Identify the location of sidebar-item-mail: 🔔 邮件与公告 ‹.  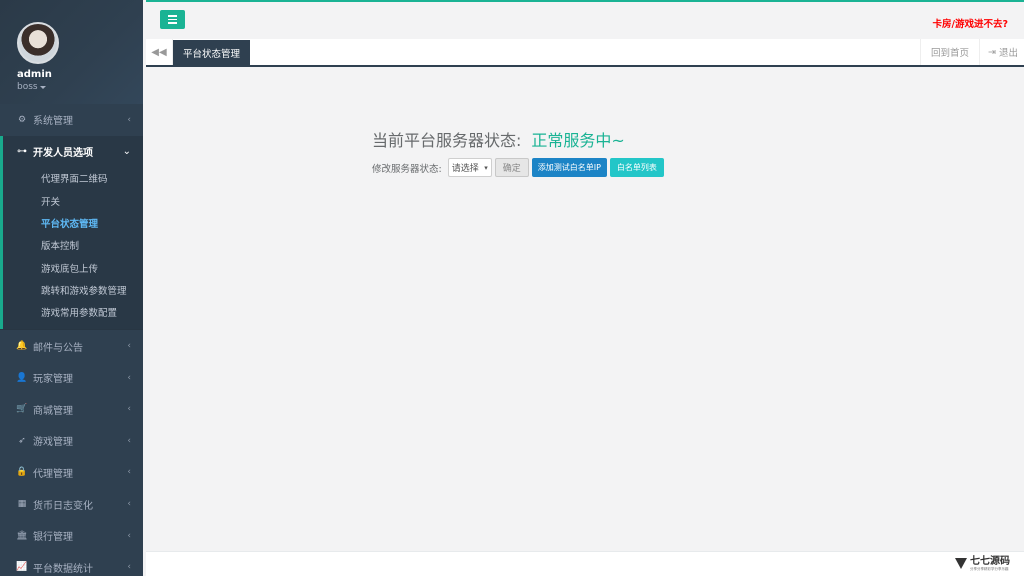
(71, 346).